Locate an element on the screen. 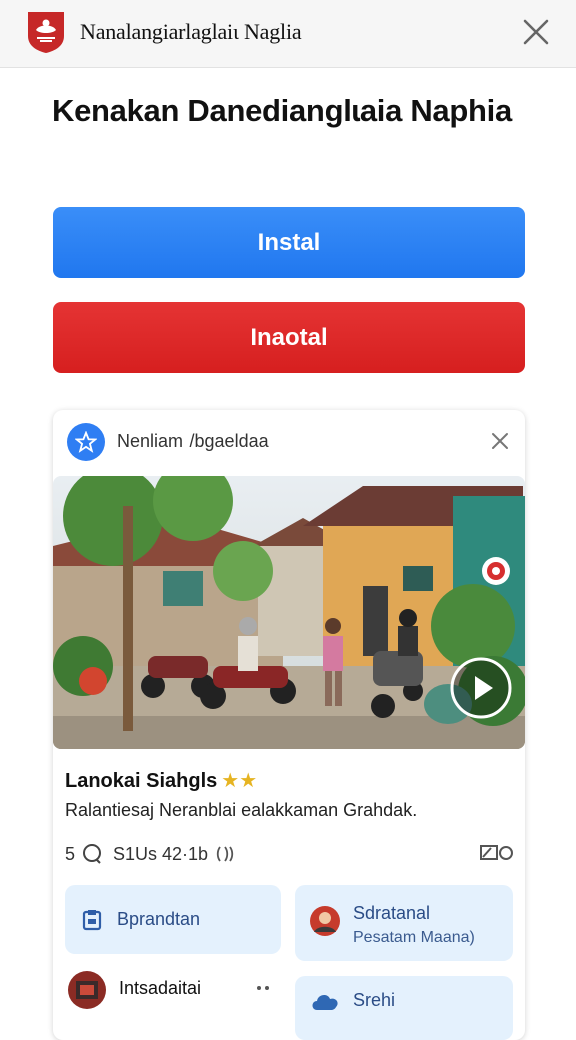  tile-sdratanal: Sdratanal Pesatam Maana) is located at coordinates (404, 923).